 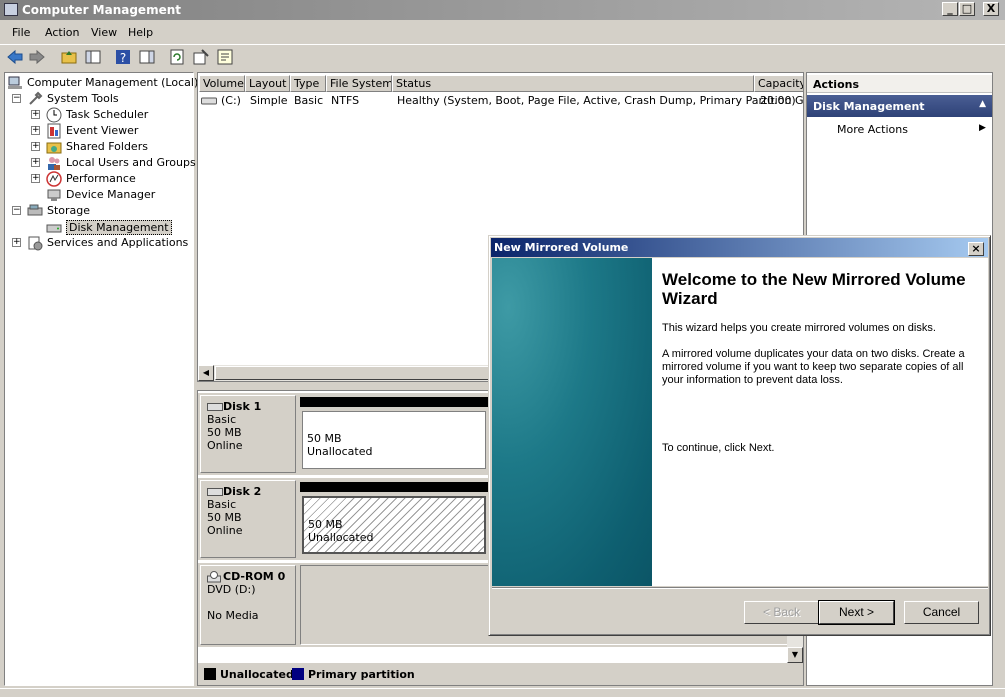 I want to click on column-header-status: Status, so click(x=573, y=83).